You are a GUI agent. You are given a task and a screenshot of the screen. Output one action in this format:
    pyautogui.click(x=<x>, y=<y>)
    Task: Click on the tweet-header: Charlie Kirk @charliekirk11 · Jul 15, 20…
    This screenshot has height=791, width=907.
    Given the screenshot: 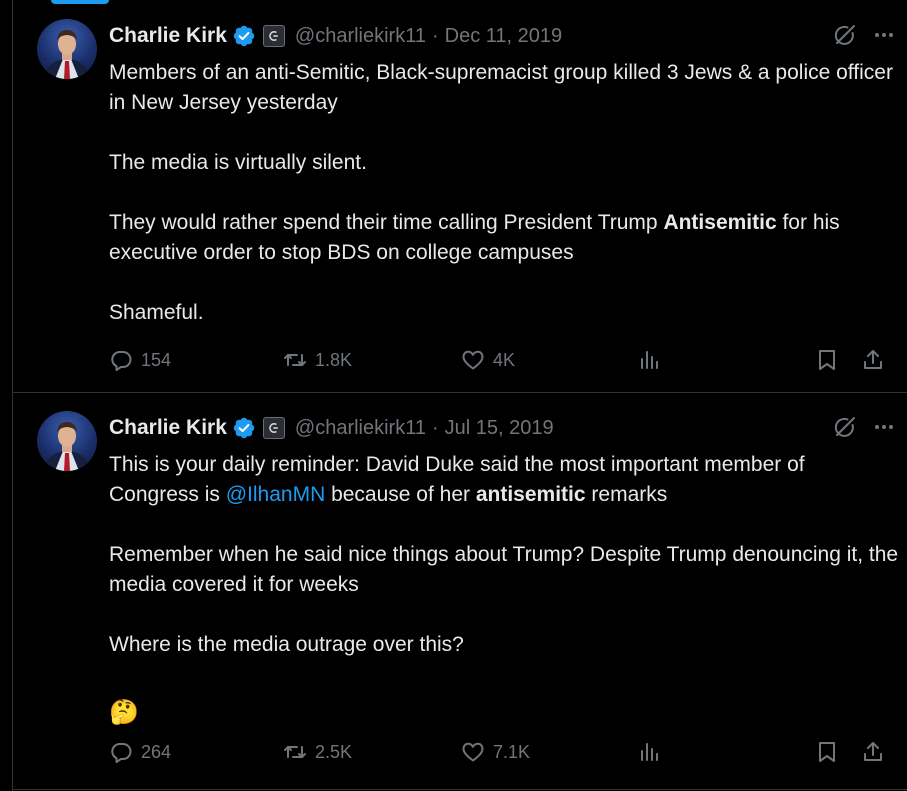 What is the action you would take?
    pyautogui.click(x=331, y=428)
    